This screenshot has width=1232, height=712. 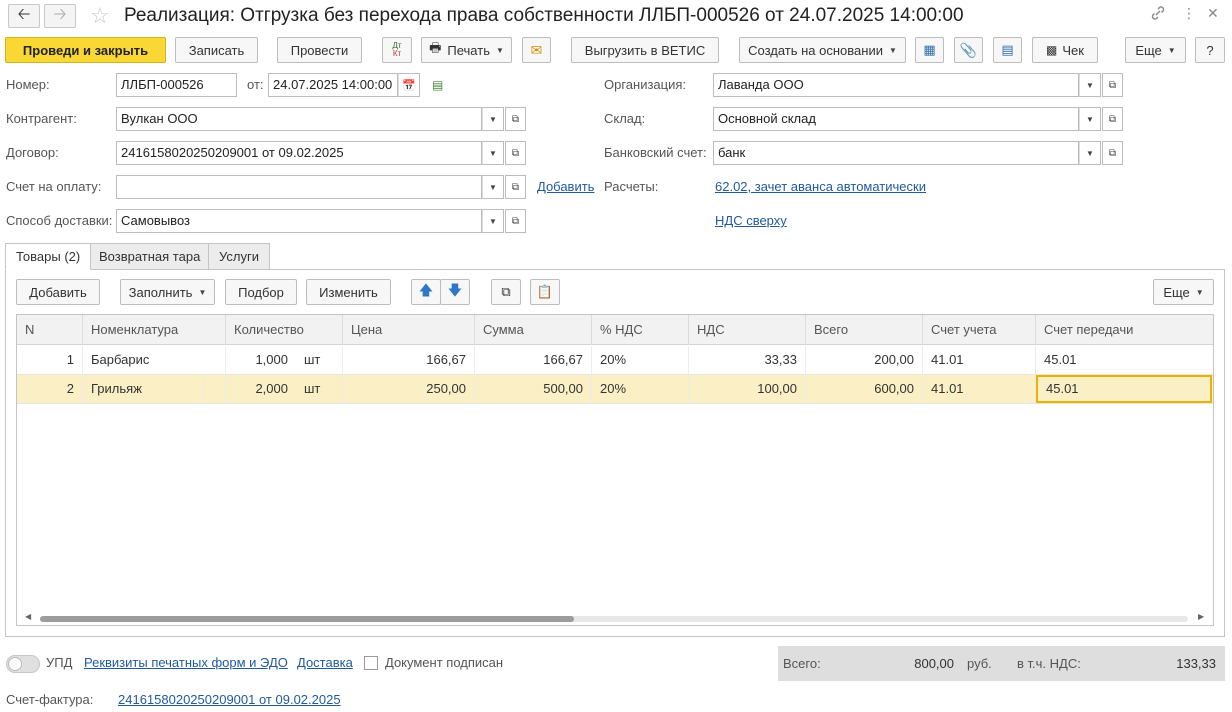 I want to click on organization-field: Лаванда ООО, so click(x=896, y=85).